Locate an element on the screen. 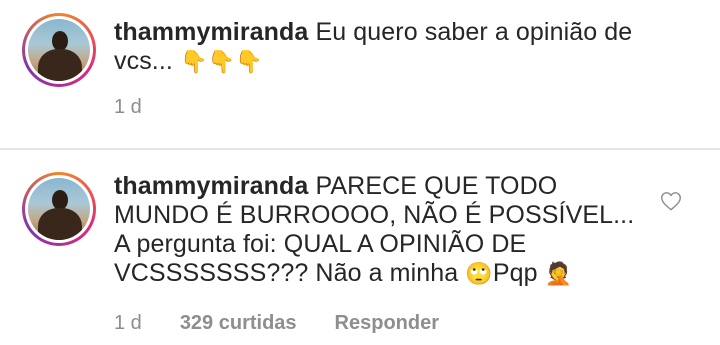 This screenshot has height=345, width=720. pointing-down-emoji-icon: 👇👇👇 is located at coordinates (221, 62).